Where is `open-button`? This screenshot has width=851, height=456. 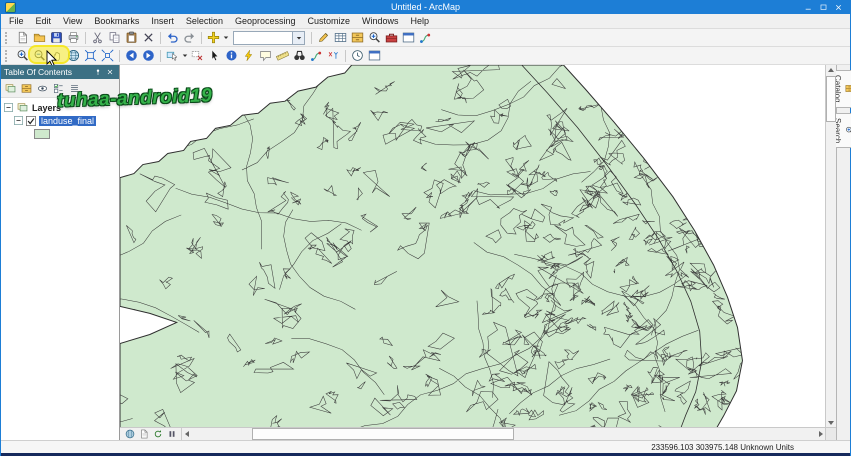 open-button is located at coordinates (39, 37).